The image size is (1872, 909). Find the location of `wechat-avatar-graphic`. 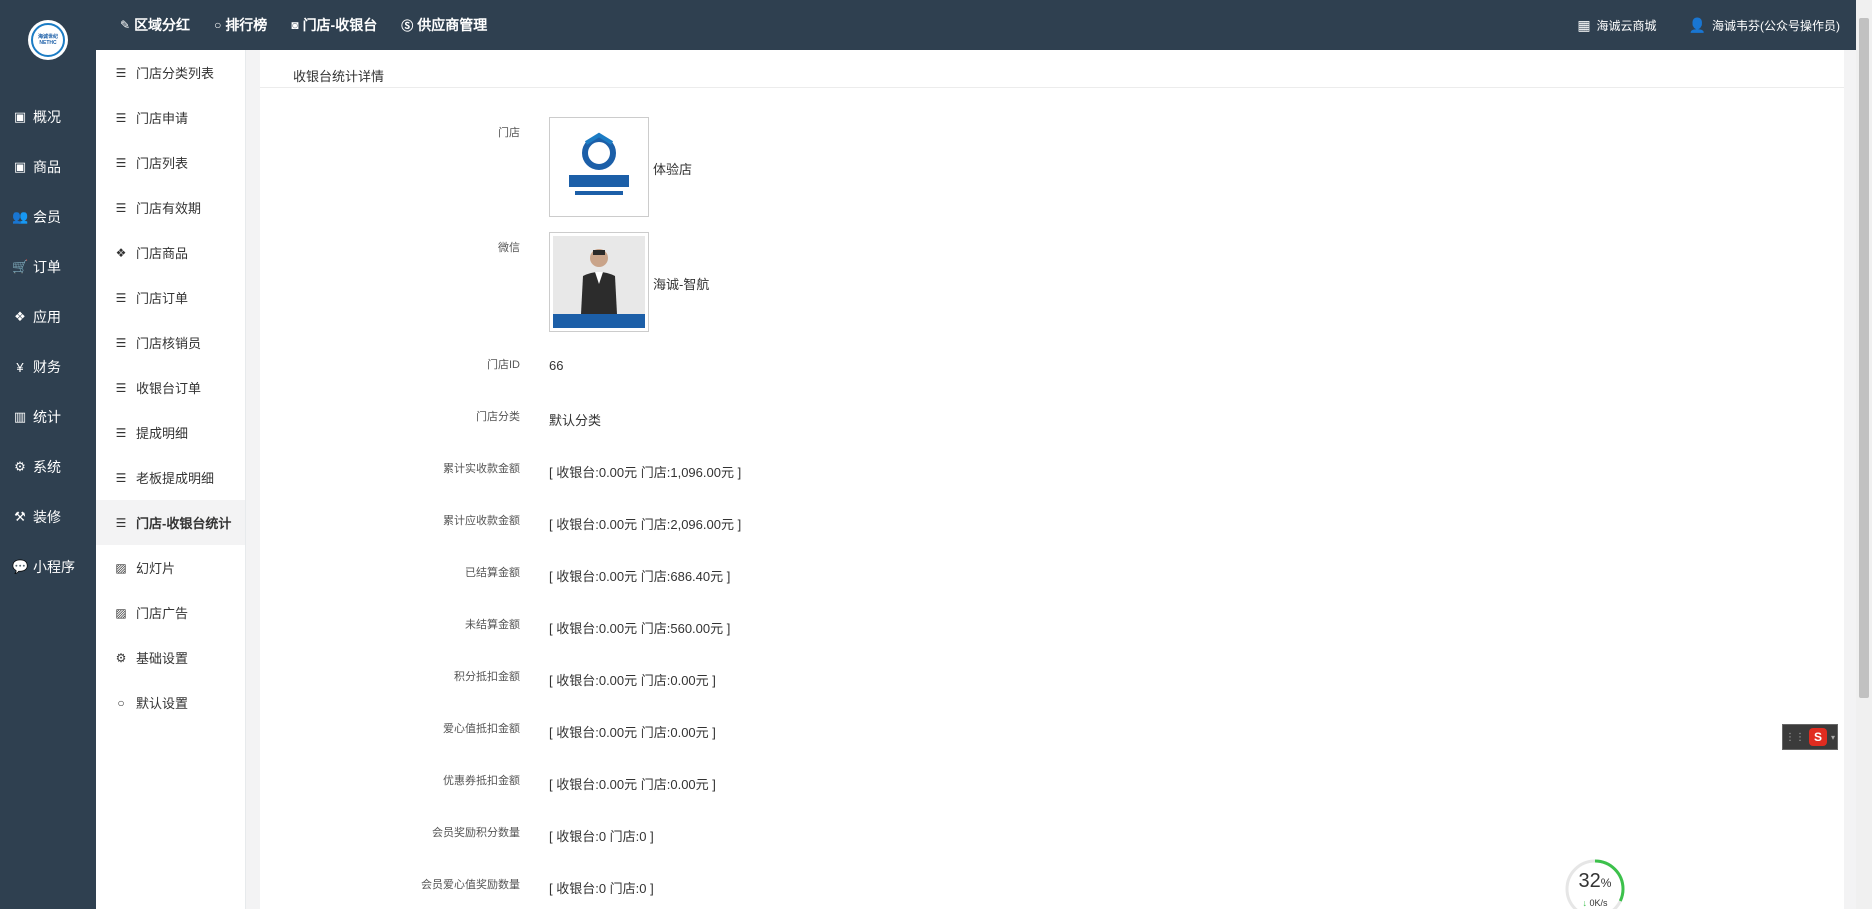

wechat-avatar-graphic is located at coordinates (599, 282).